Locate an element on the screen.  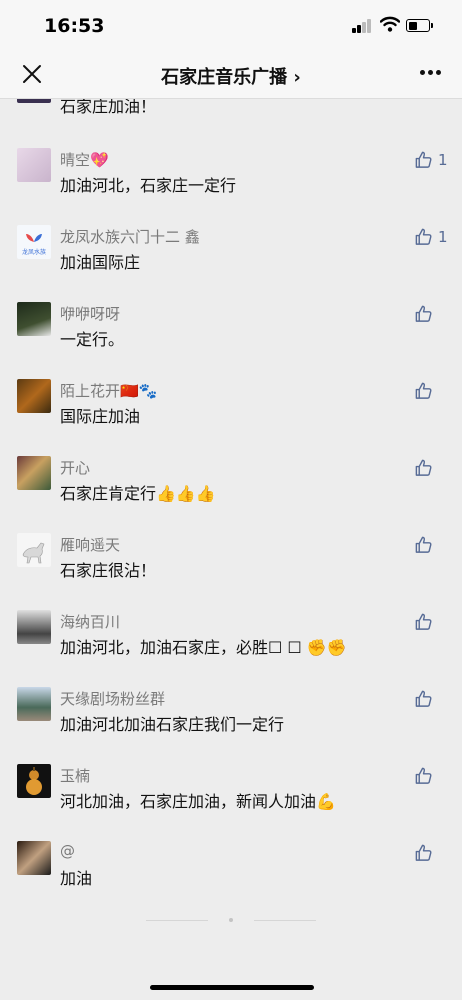
comment-item: 晴空💖 加油河北，石家庄一定行 1 is located at coordinates (231, 187).